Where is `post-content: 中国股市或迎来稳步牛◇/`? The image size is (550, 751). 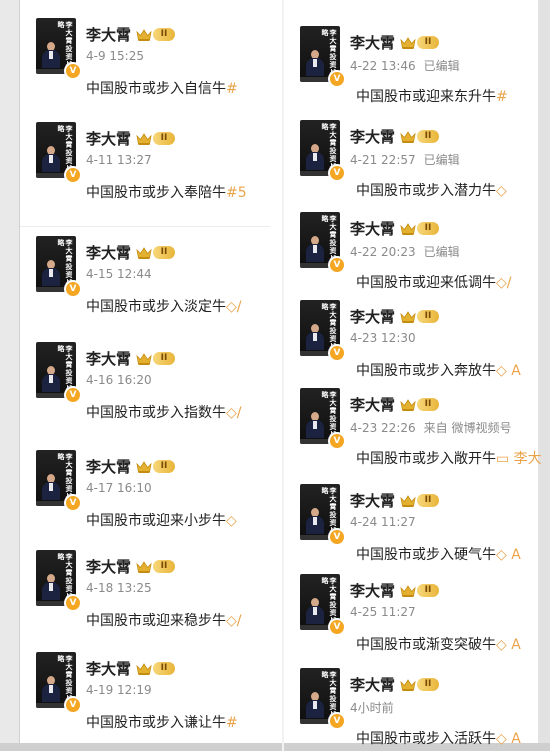 post-content: 中国股市或迎来稳步牛◇/ is located at coordinates (163, 620).